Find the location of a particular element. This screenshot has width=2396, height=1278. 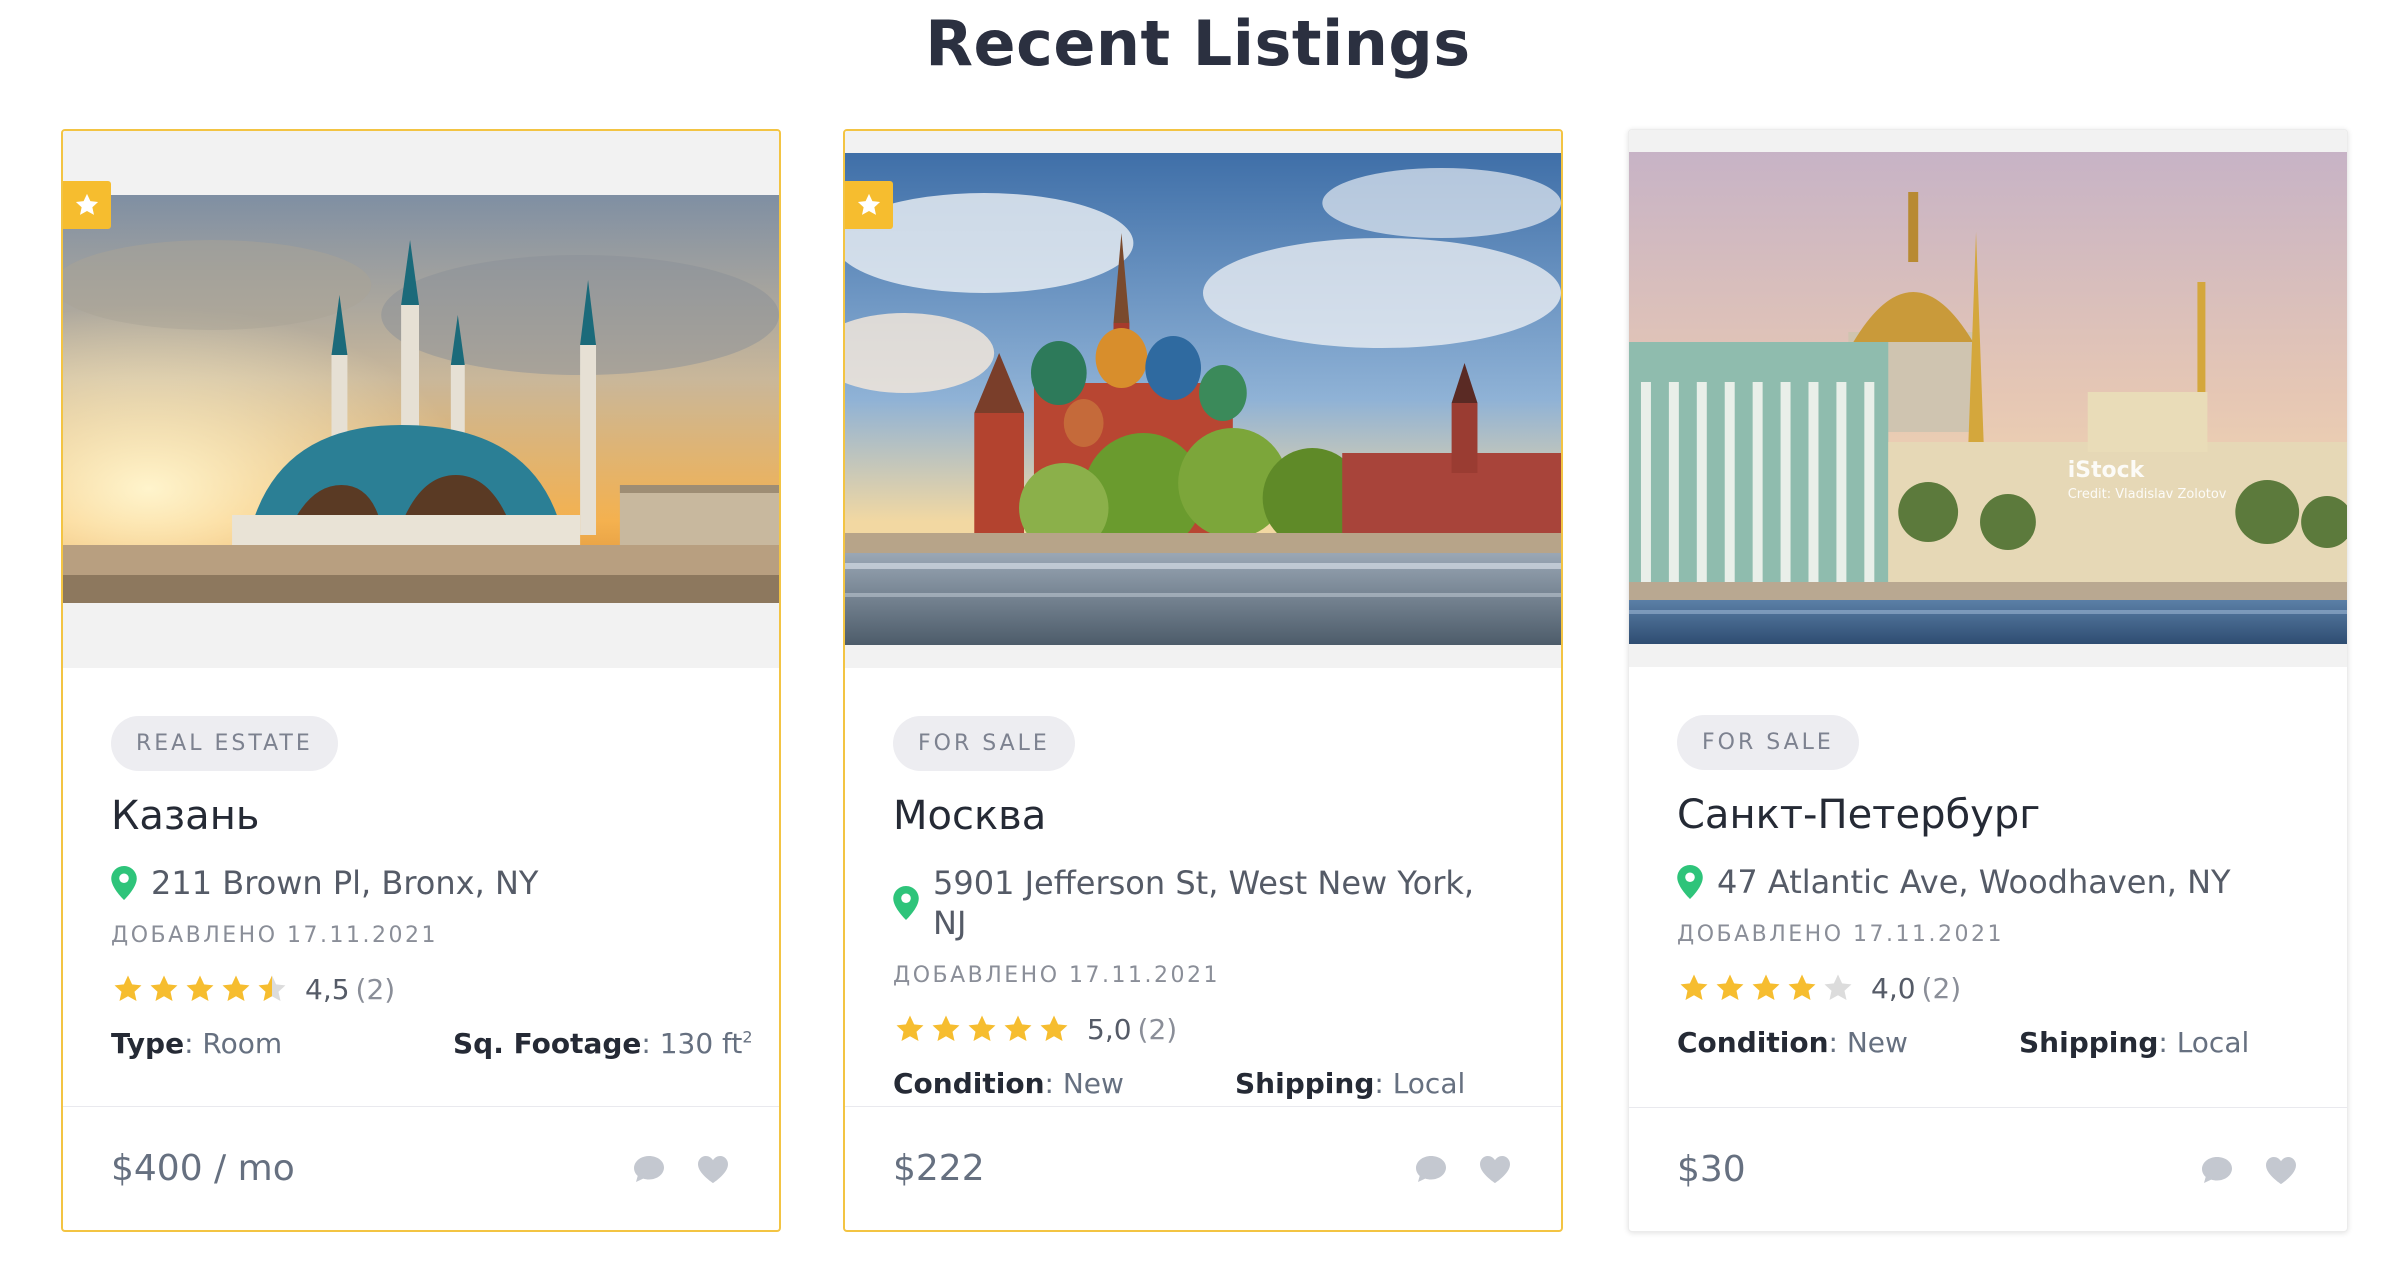

listing-rating: 4,0 (2) is located at coordinates (1988, 988).